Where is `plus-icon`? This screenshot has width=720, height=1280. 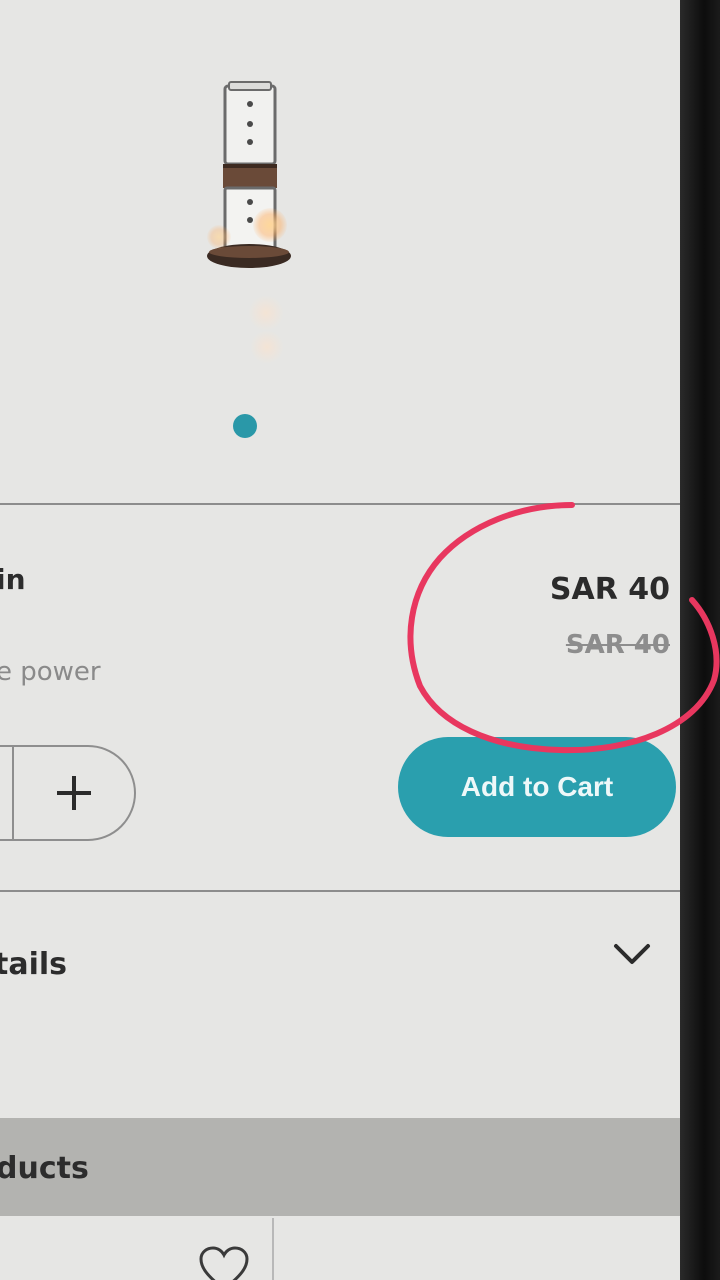 plus-icon is located at coordinates (74, 793).